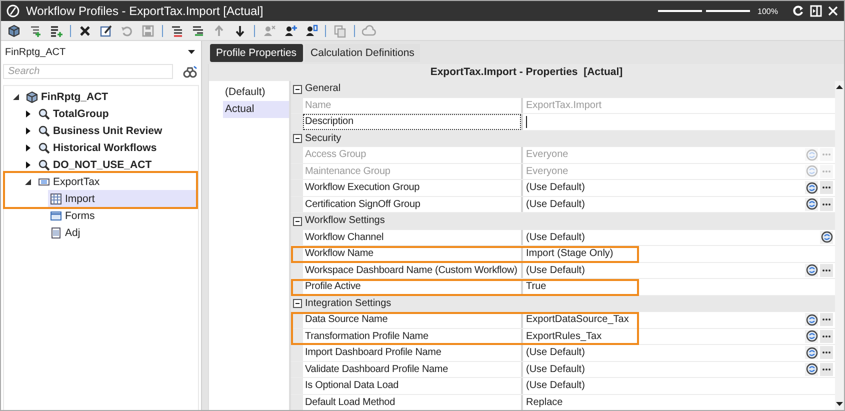  Describe the element at coordinates (547, 171) in the screenshot. I see `property-value: Everyone` at that location.